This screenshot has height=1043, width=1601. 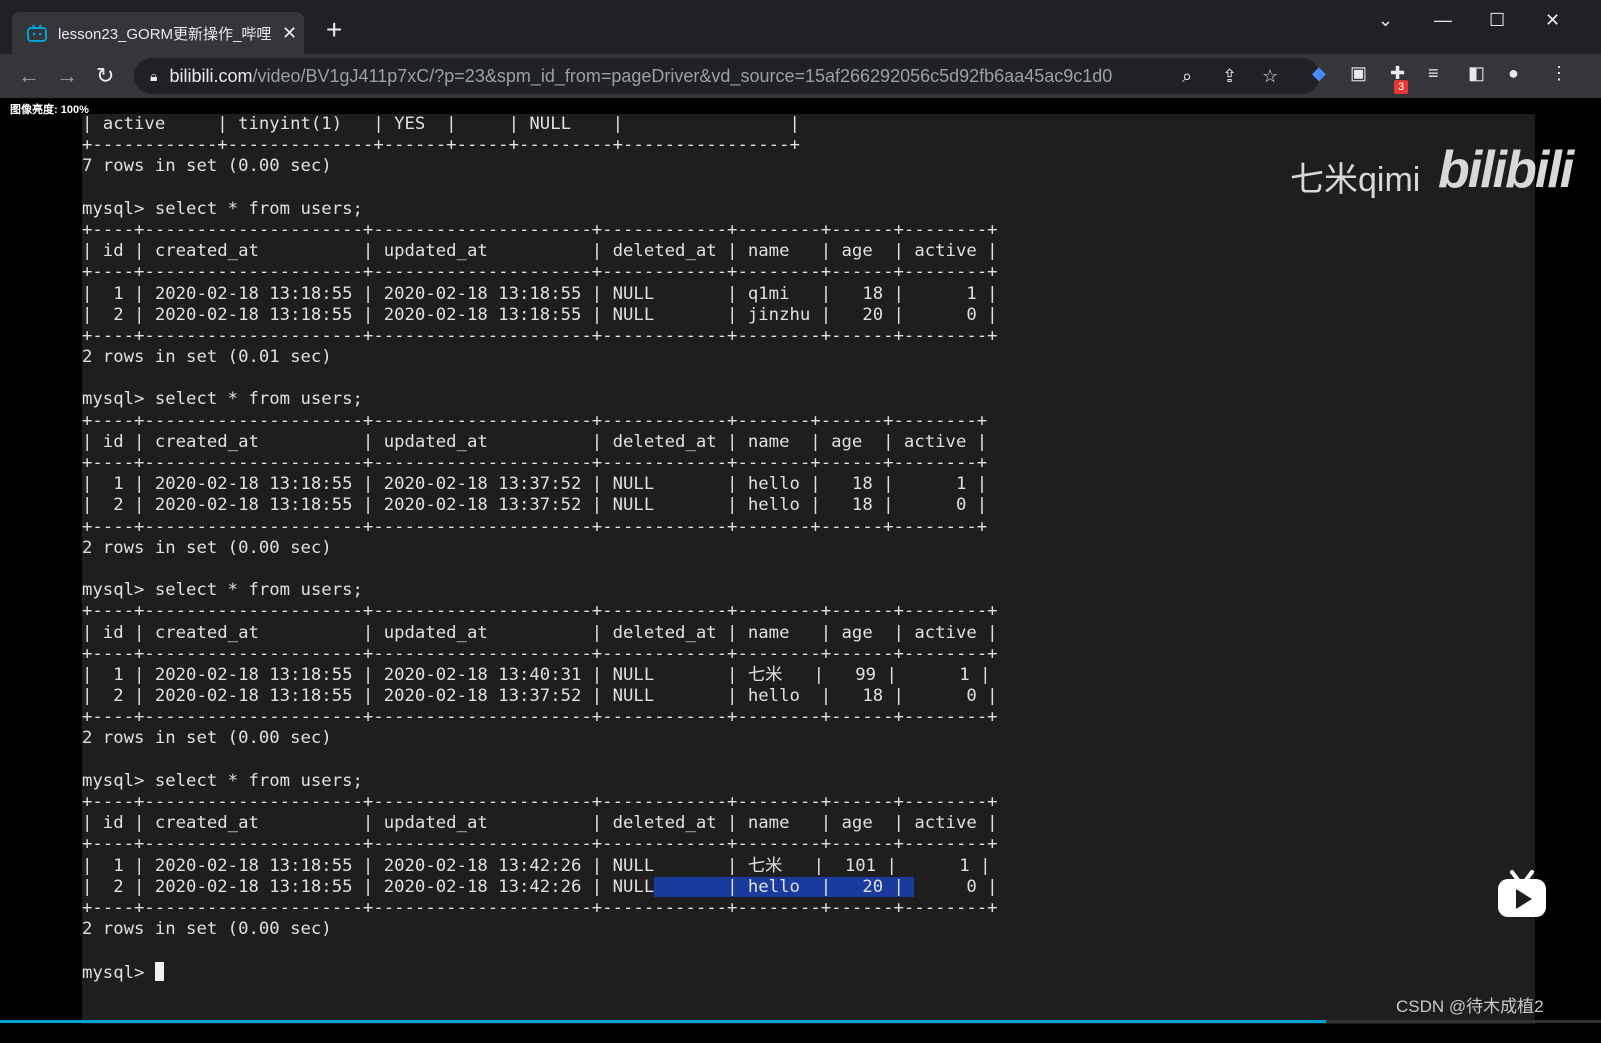 What do you see at coordinates (1433, 73) in the screenshot?
I see `media-queue-icon: ≡` at bounding box center [1433, 73].